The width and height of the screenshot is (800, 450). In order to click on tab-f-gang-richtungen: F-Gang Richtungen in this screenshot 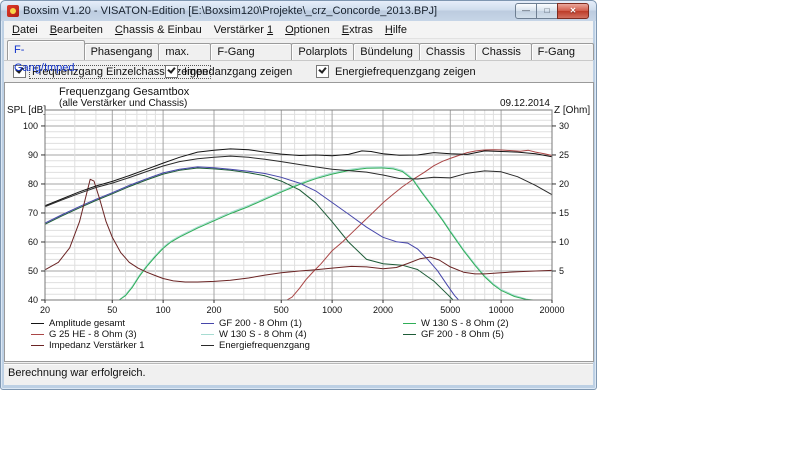, I will do `click(251, 58)`.